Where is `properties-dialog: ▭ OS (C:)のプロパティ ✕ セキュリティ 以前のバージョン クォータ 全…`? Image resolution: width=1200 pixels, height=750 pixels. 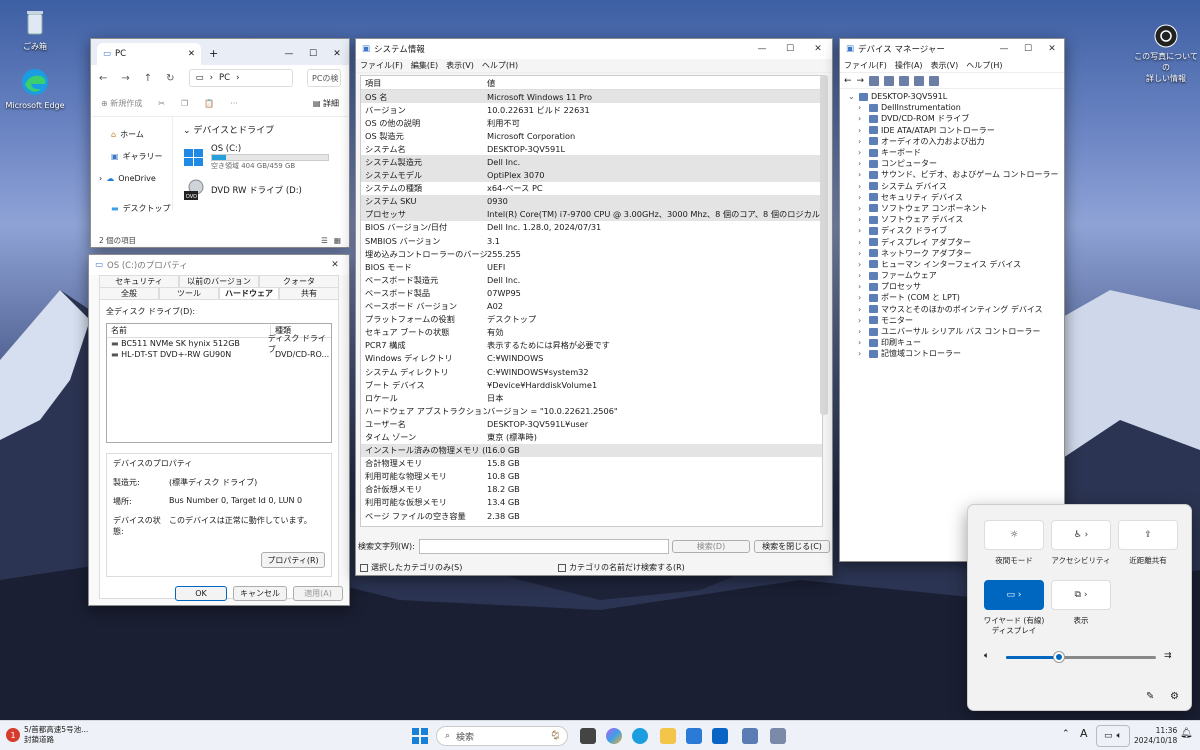 properties-dialog: ▭ OS (C:)のプロパティ ✕ セキュリティ 以前のバージョン クォータ 全… is located at coordinates (219, 430).